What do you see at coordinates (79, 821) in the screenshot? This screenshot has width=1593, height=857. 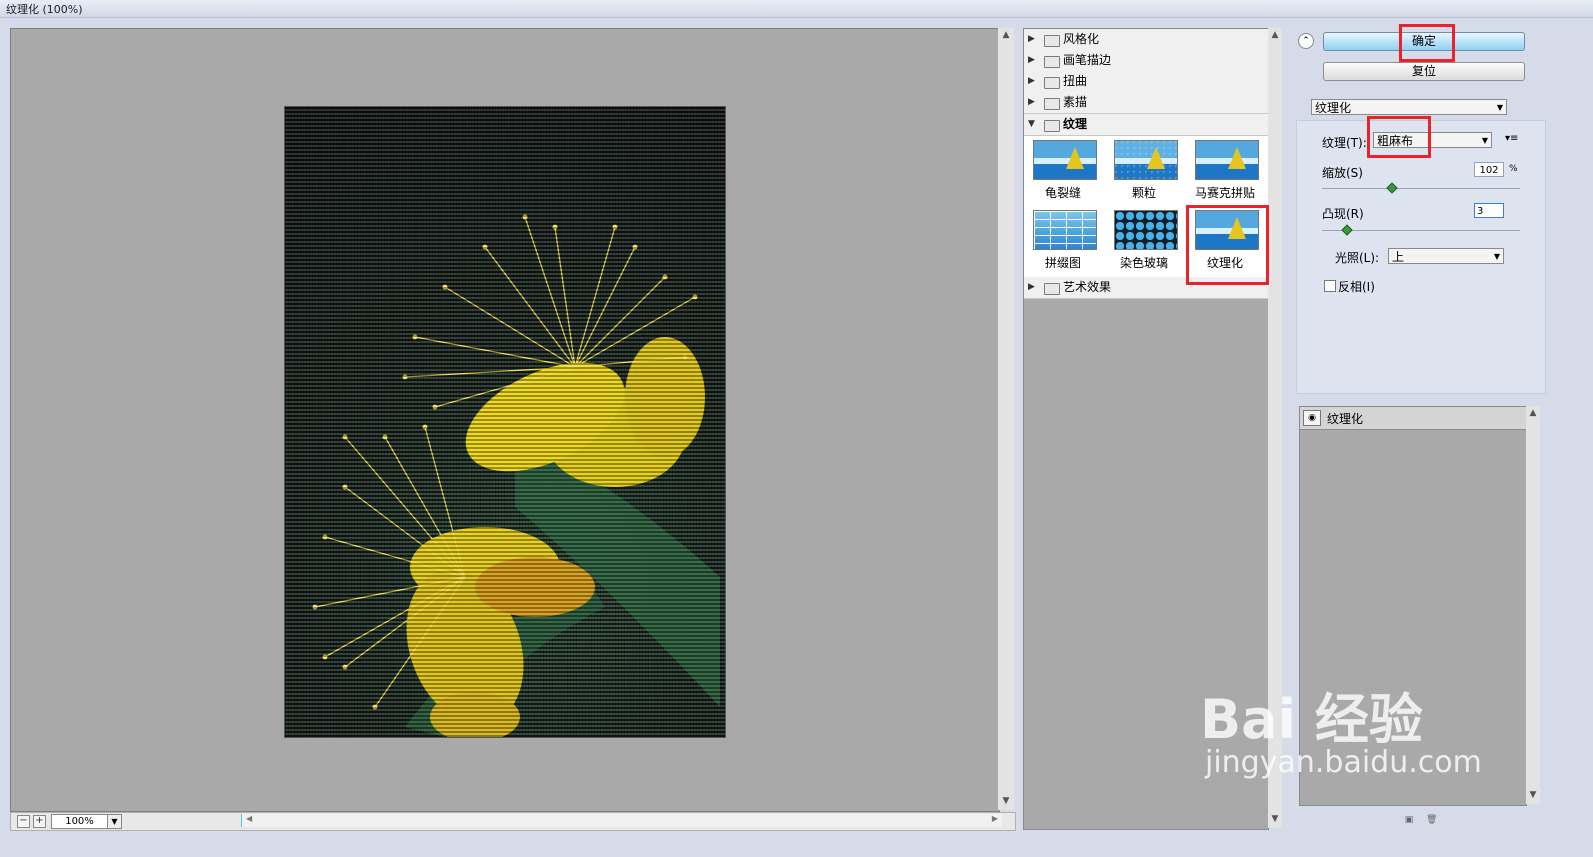 I see `zoom-level-field: 100%` at bounding box center [79, 821].